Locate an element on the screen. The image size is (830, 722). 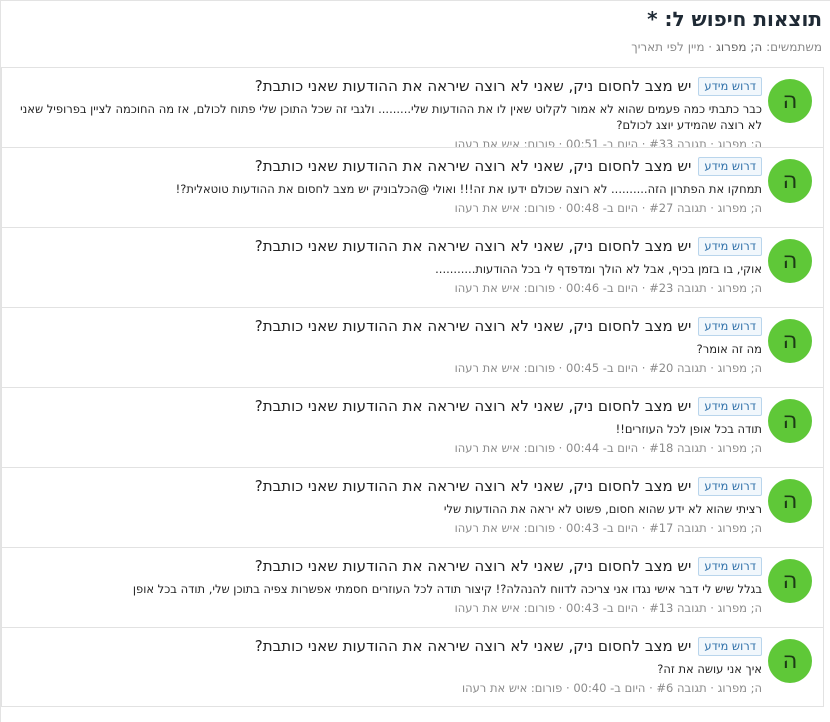
search-meta: משתמשים: ה; מפרוג · מיין לפי תאריך is located at coordinates (726, 47).